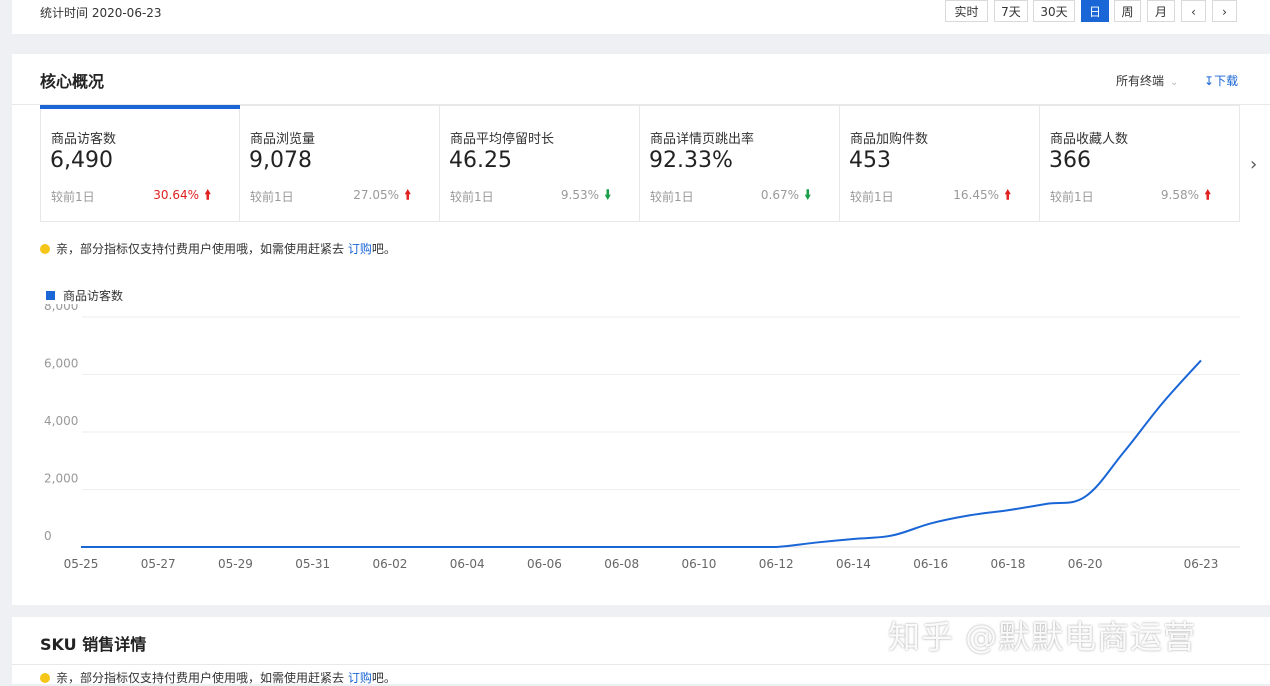 This screenshot has width=1270, height=686. I want to click on x-tick-label: 06-23, so click(1201, 564).